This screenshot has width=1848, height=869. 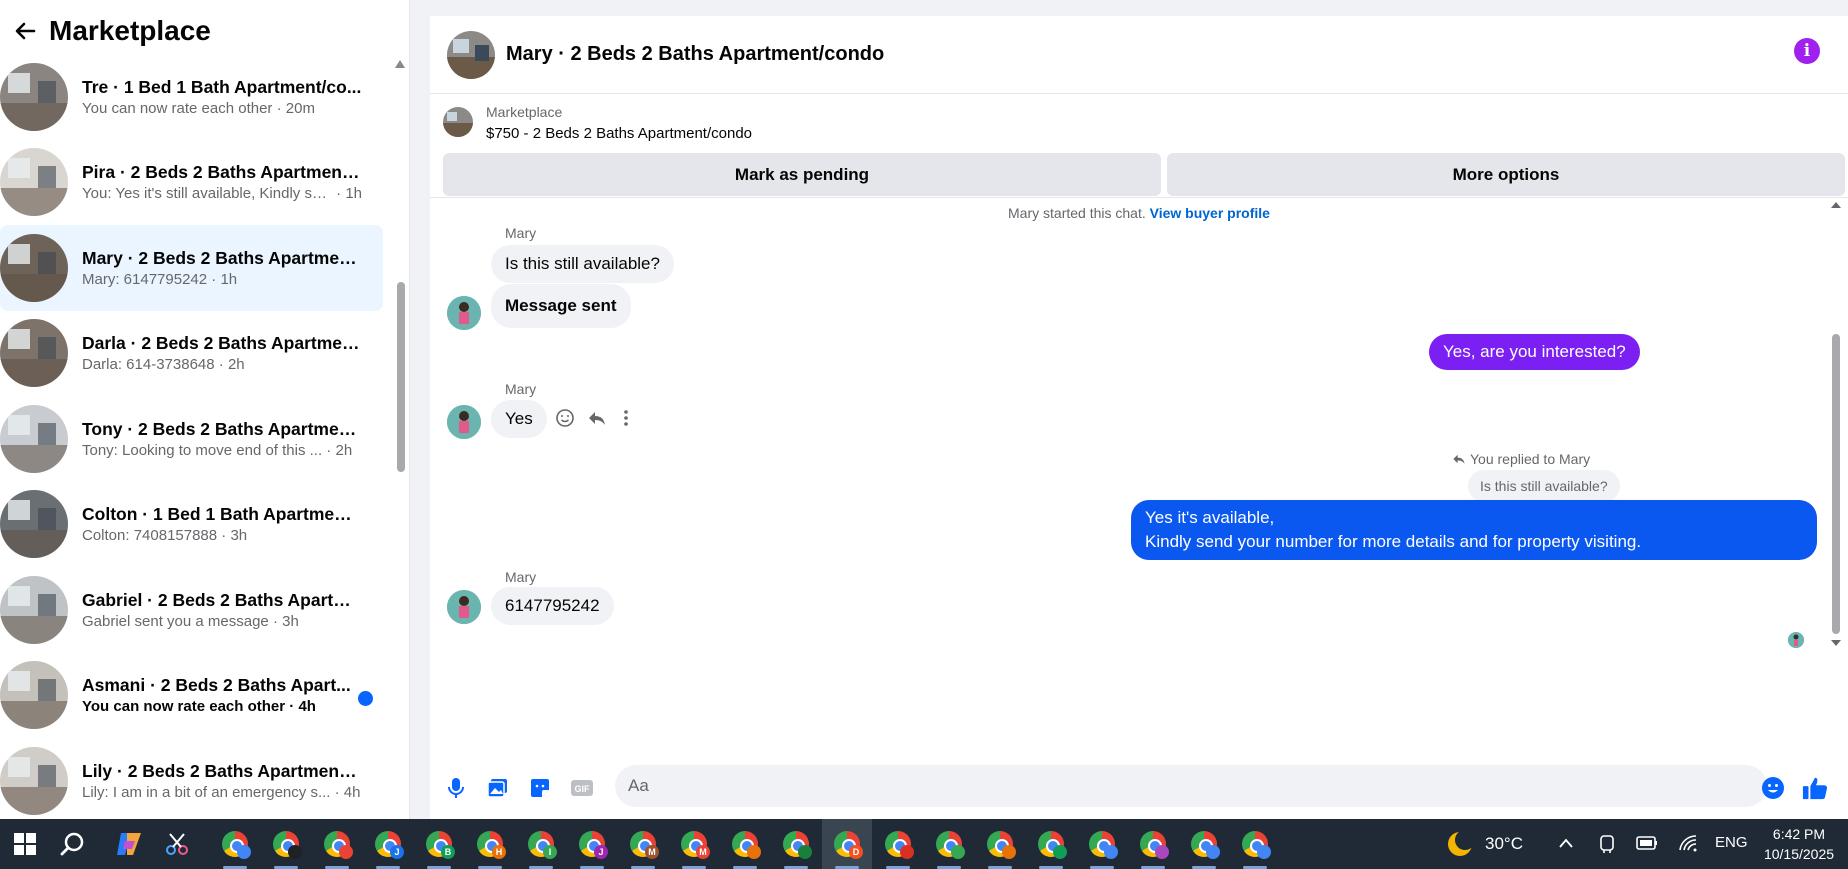 What do you see at coordinates (490, 844) in the screenshot?
I see `chrome-profile-button: H` at bounding box center [490, 844].